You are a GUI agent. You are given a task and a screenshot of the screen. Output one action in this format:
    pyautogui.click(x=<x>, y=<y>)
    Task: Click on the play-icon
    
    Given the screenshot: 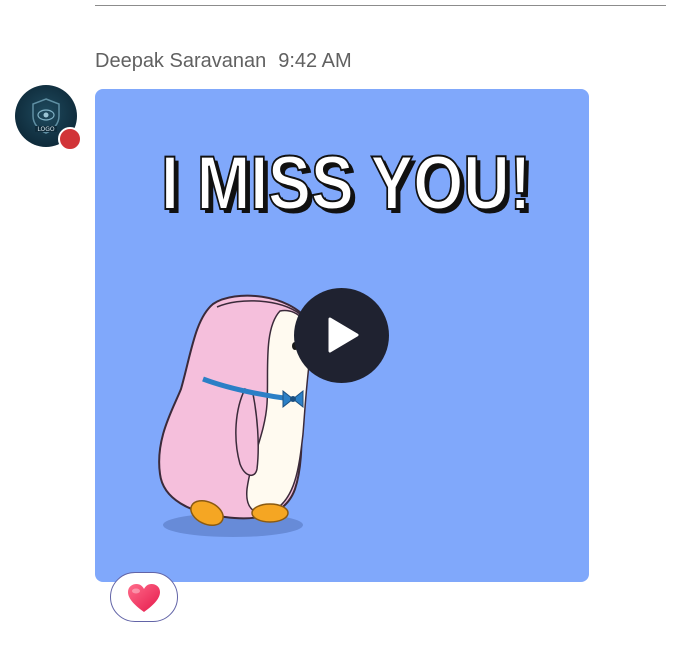 What is the action you would take?
    pyautogui.click(x=343, y=335)
    